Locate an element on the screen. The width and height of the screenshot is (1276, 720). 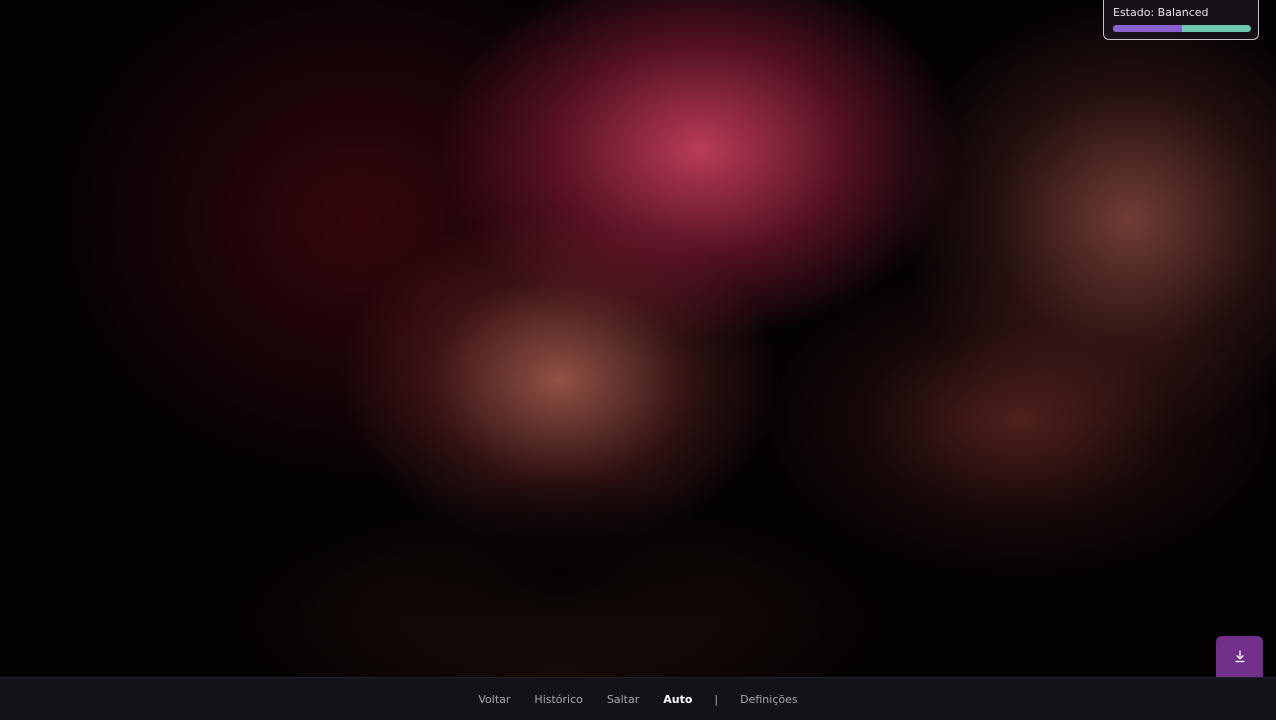
menu-auto: Auto is located at coordinates (677, 699).